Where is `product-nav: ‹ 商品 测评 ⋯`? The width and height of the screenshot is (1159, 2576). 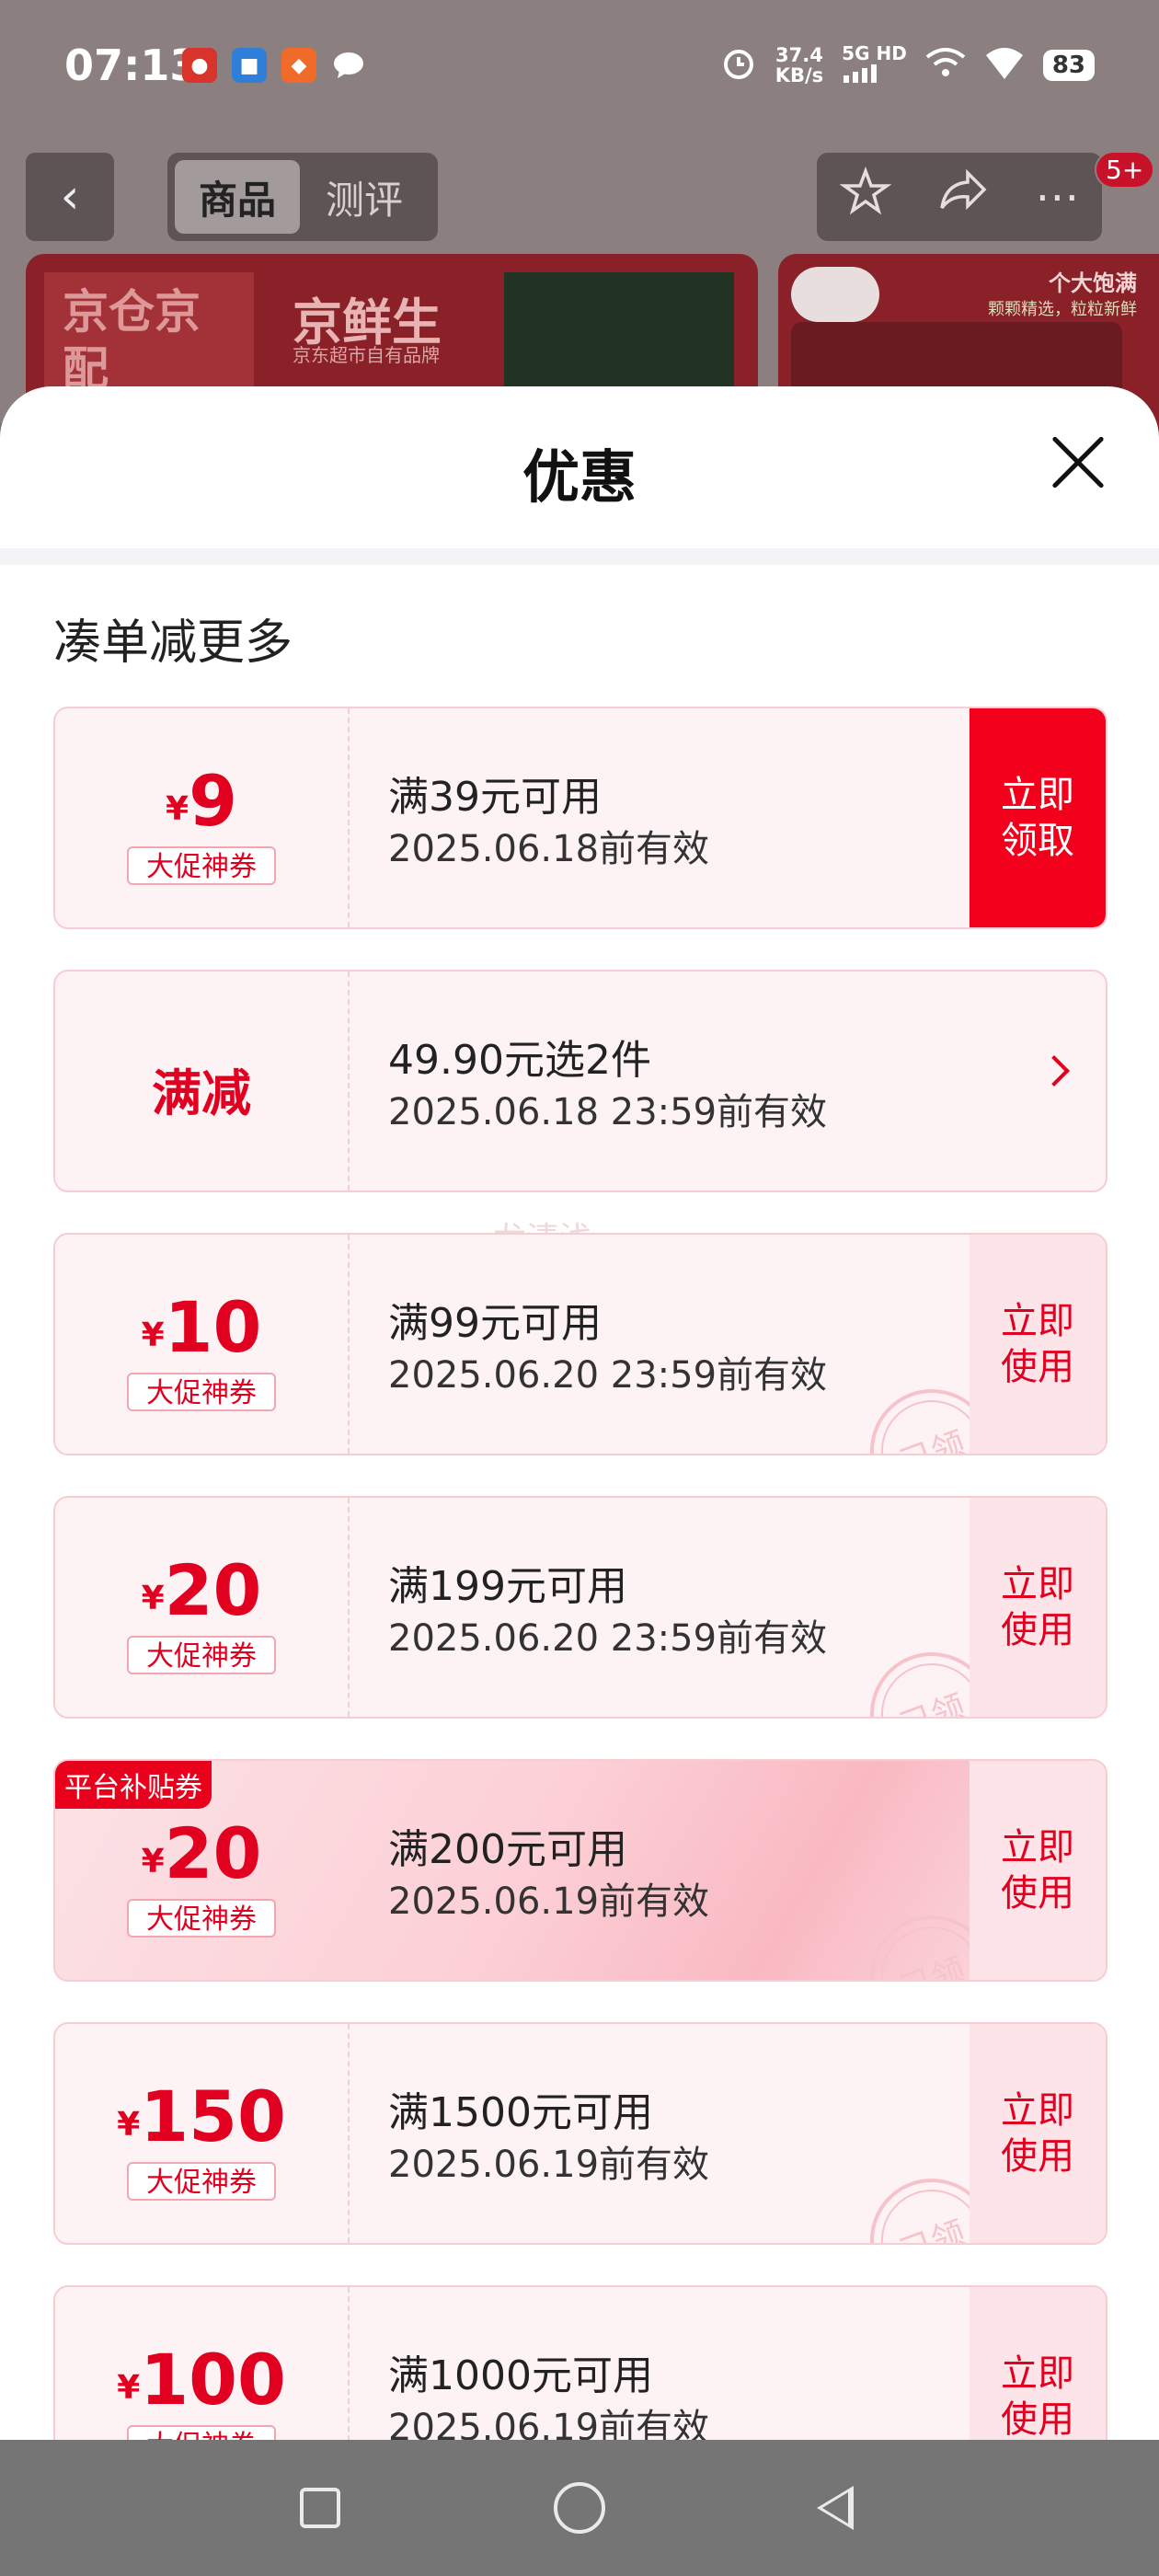
product-nav: ‹ 商品 测评 ⋯ is located at coordinates (579, 197).